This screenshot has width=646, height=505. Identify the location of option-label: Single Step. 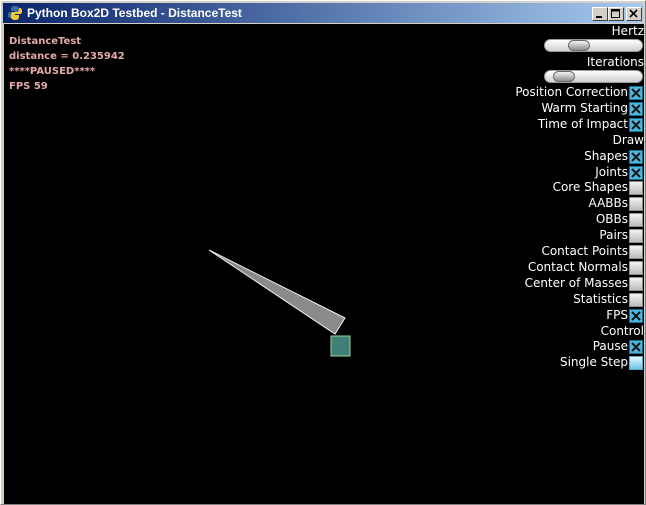
(593, 362).